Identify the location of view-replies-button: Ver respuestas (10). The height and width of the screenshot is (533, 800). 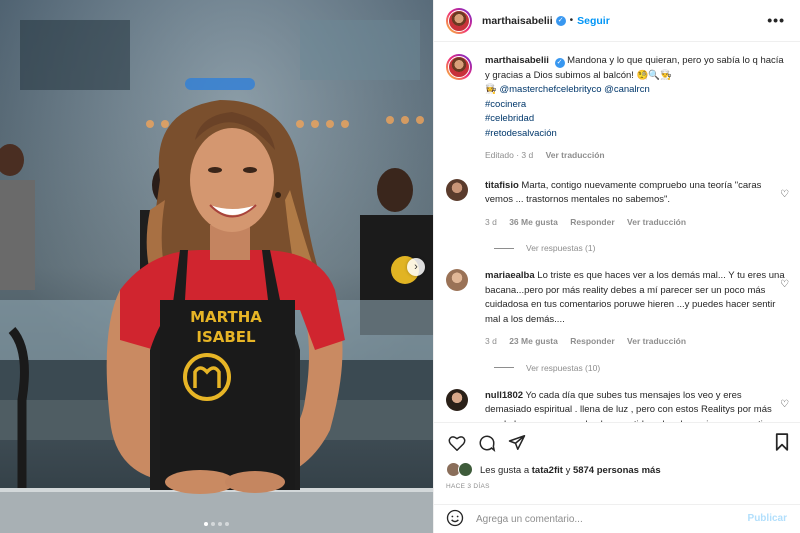
(641, 368).